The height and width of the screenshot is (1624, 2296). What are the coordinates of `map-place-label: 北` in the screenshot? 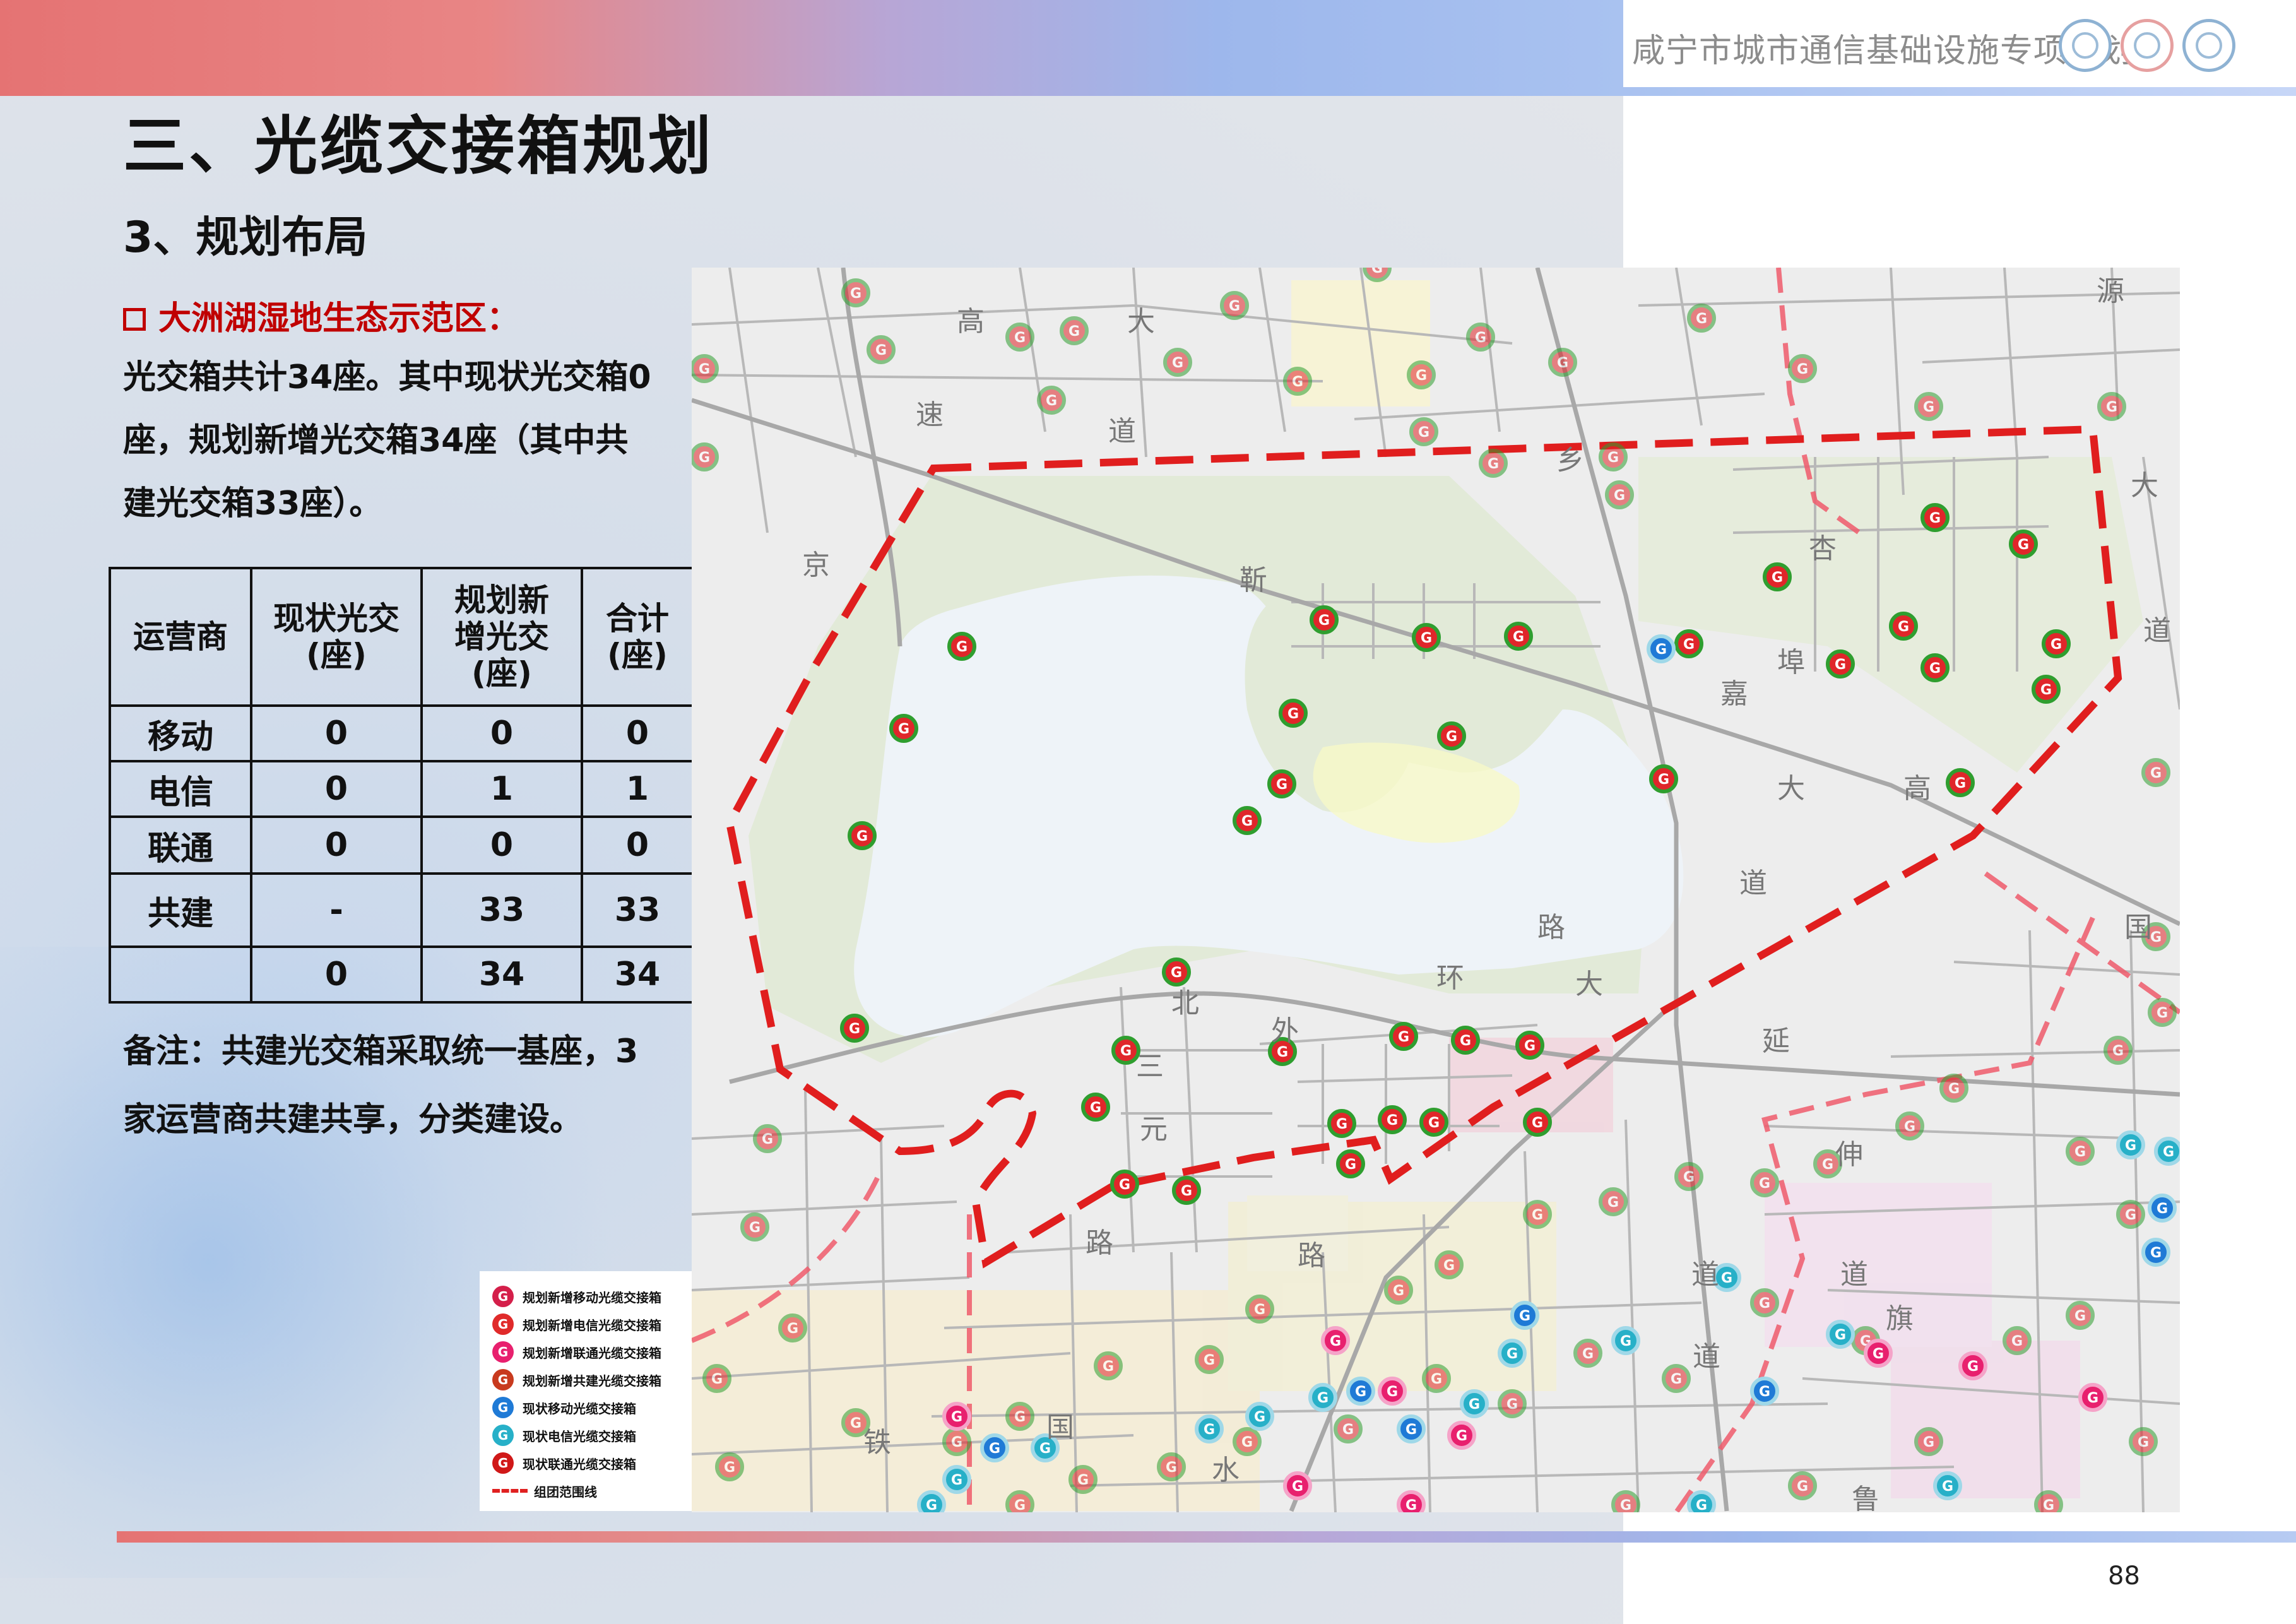 It's located at (1185, 1003).